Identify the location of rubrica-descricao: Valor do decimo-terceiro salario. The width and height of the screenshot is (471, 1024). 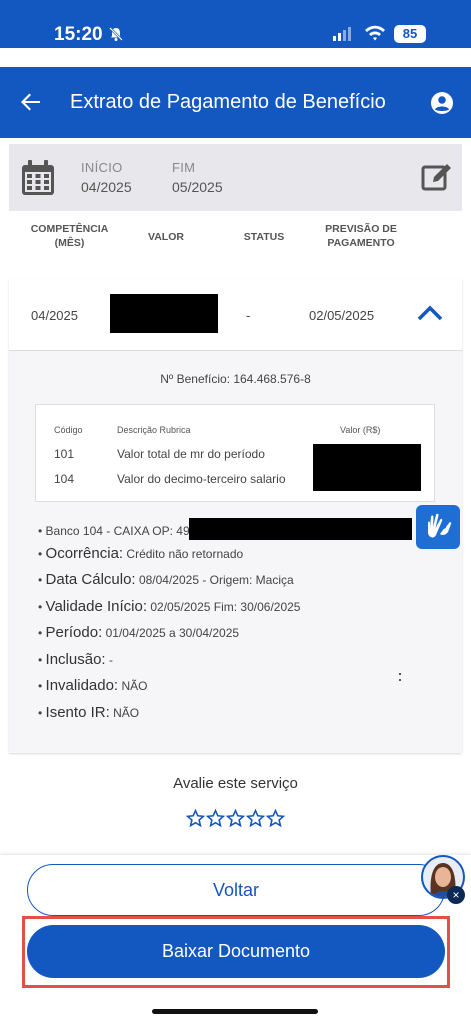
(201, 479).